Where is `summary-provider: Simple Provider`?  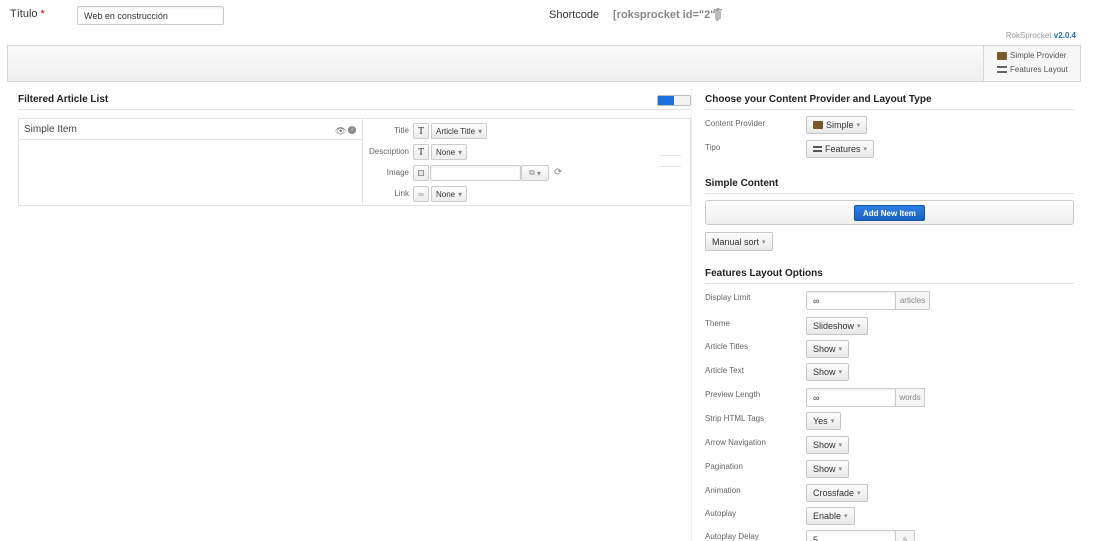 summary-provider: Simple Provider is located at coordinates (1031, 55).